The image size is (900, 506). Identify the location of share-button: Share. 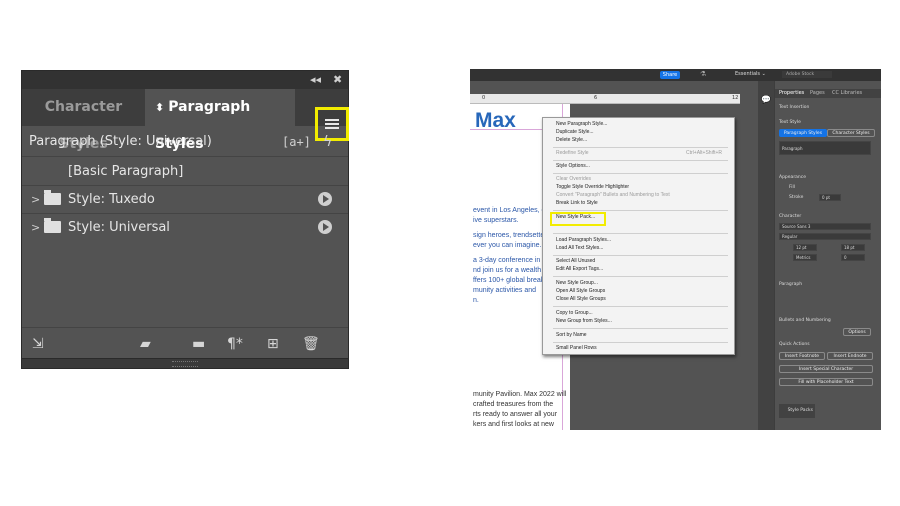
(670, 75).